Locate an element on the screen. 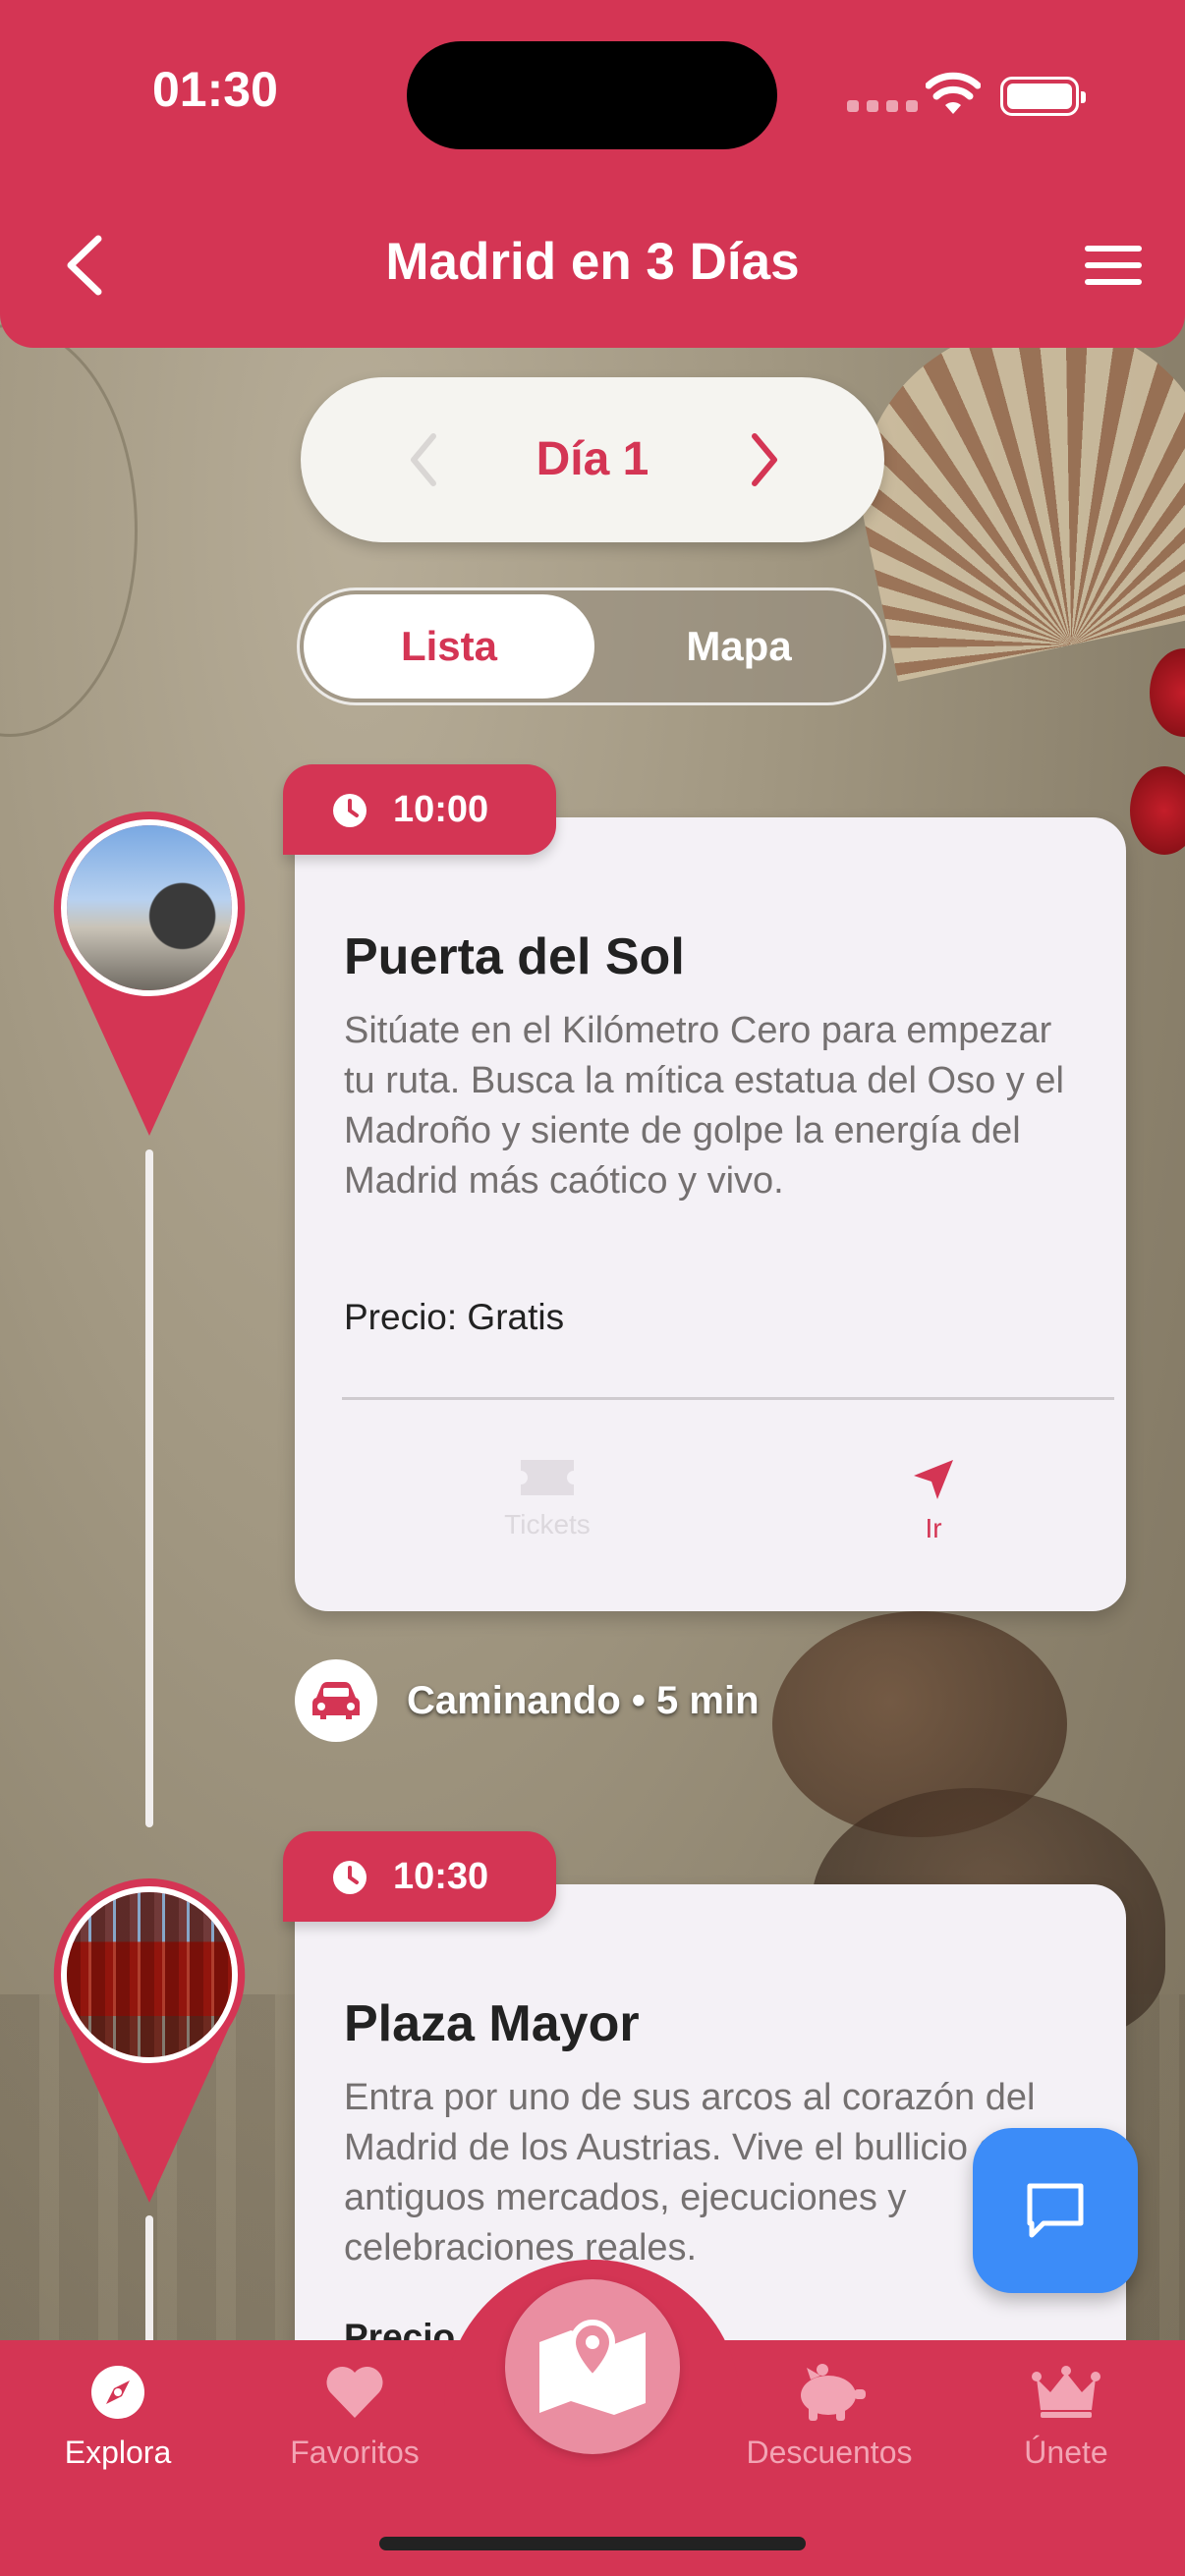  chat-button is located at coordinates (1056, 2210).